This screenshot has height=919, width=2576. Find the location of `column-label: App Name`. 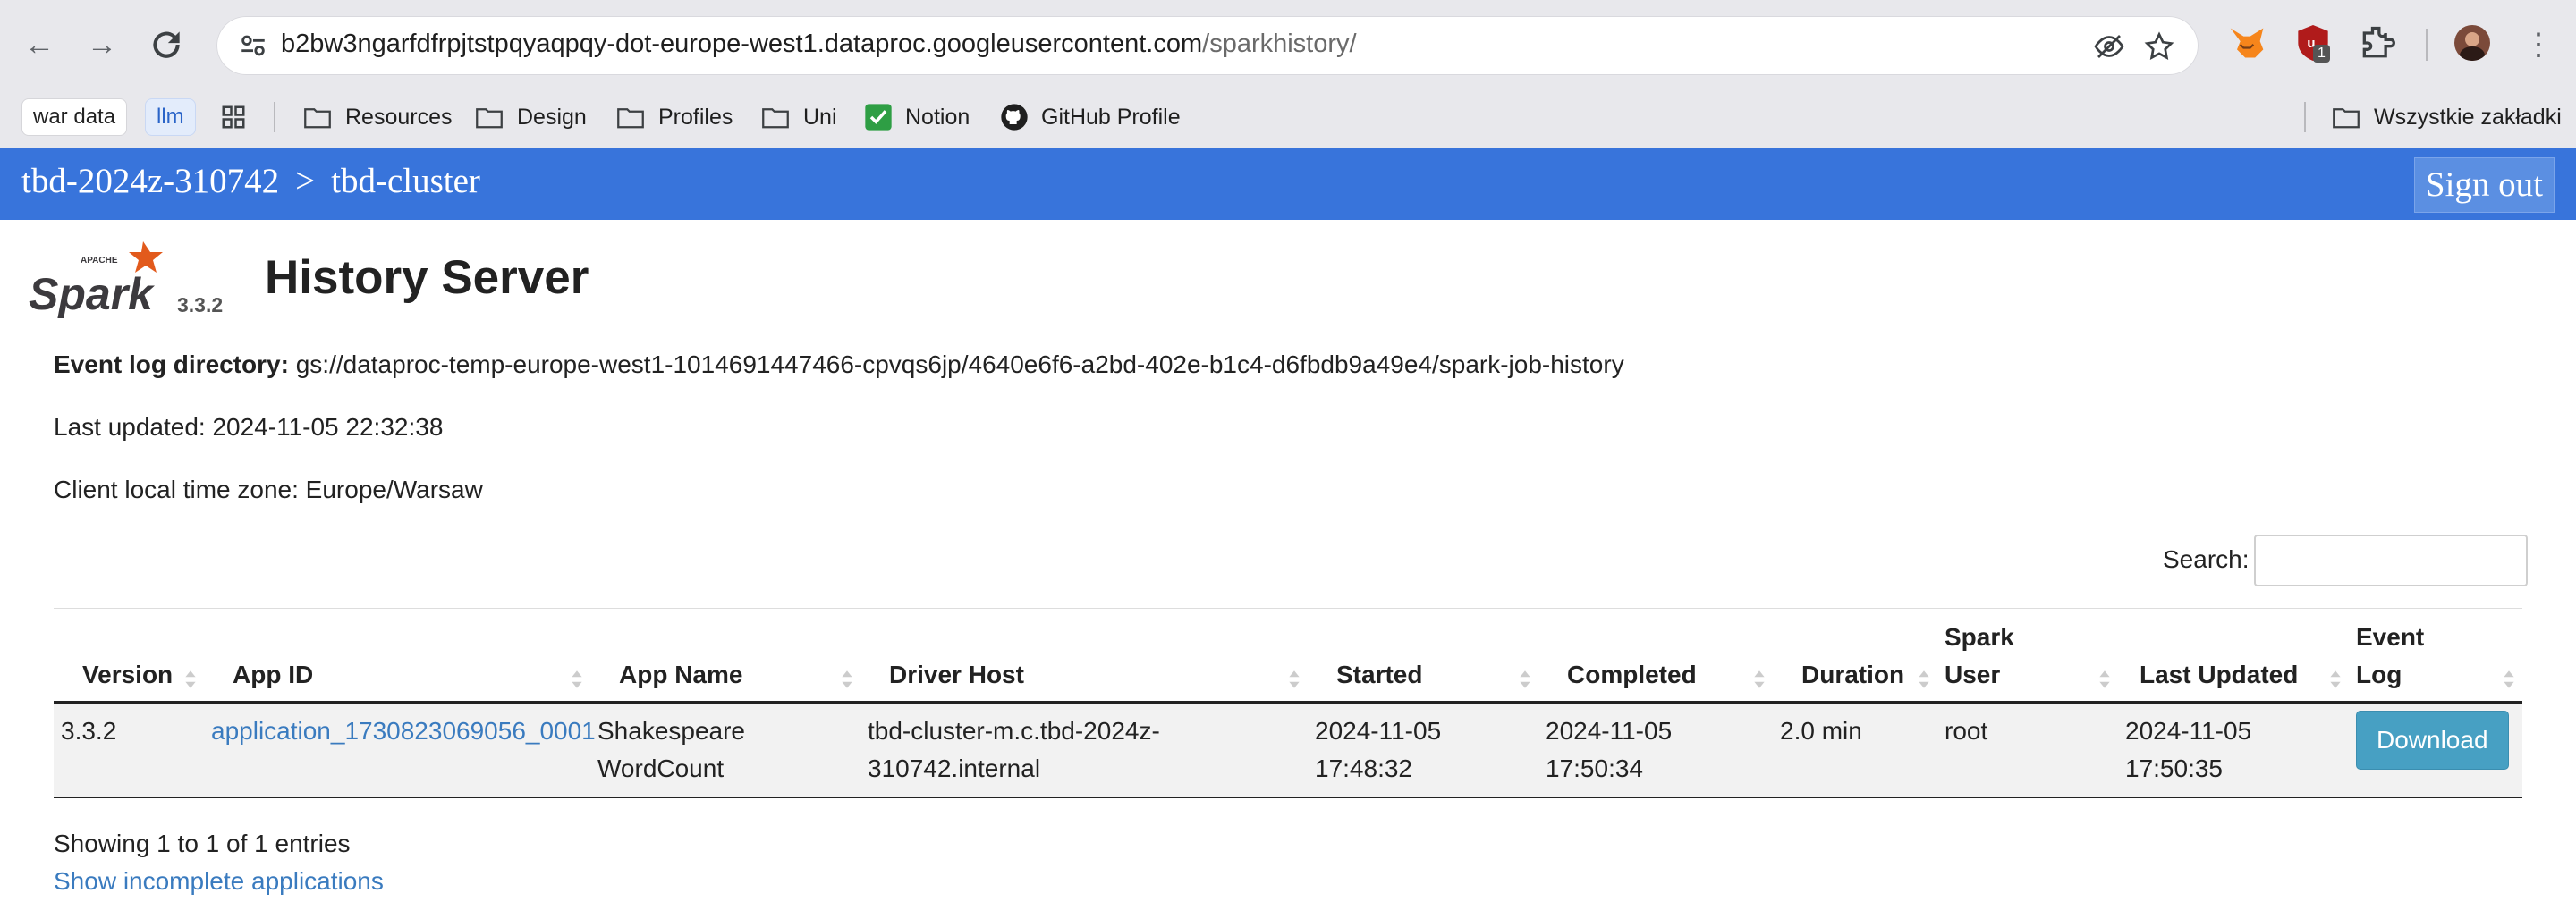

column-label: App Name is located at coordinates (681, 674).